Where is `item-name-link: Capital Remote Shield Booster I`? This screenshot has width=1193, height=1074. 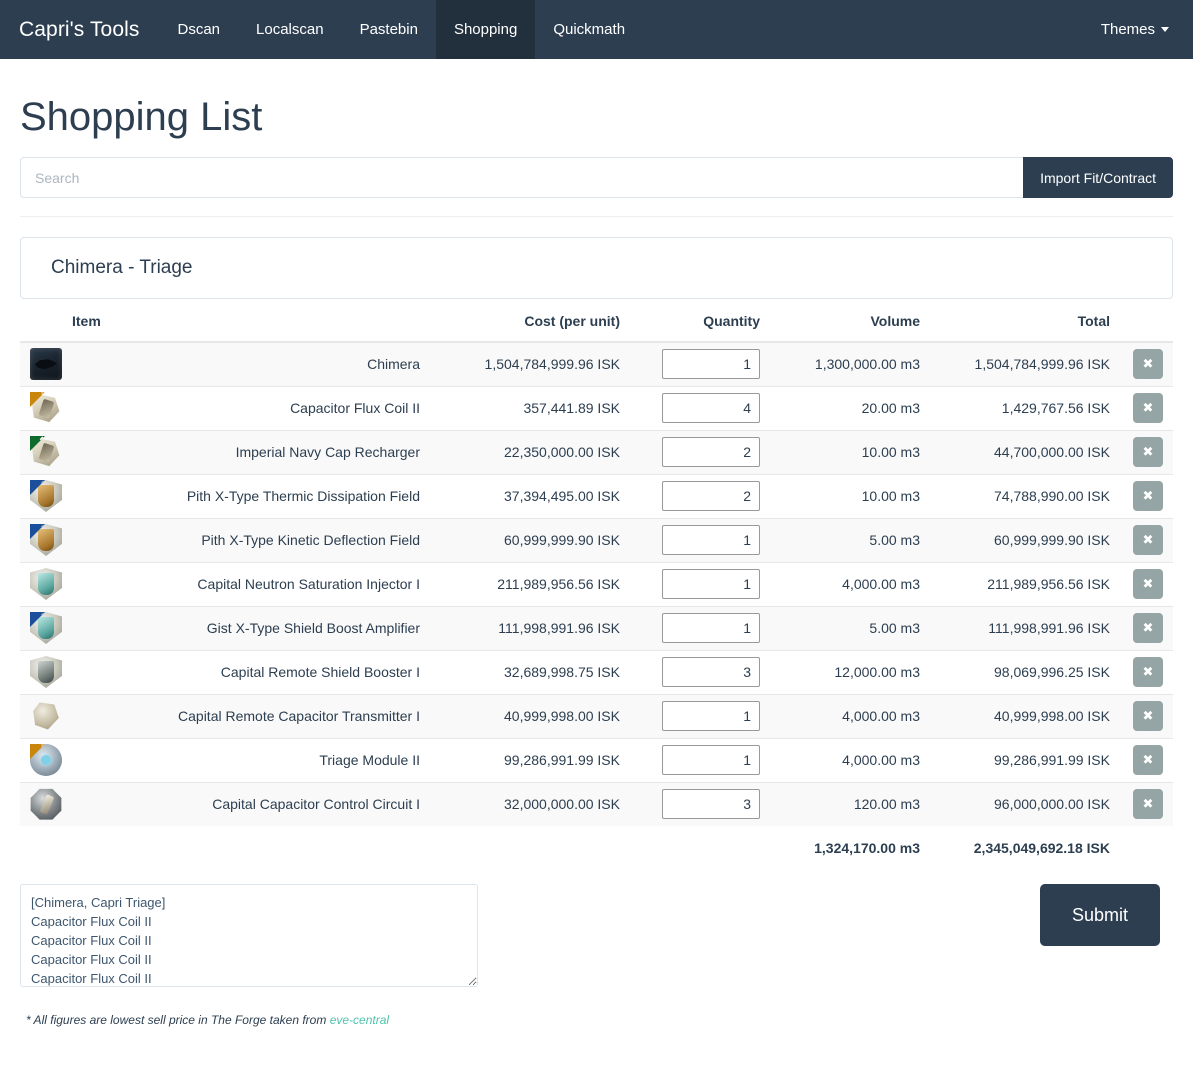
item-name-link: Capital Remote Shield Booster I is located at coordinates (320, 672).